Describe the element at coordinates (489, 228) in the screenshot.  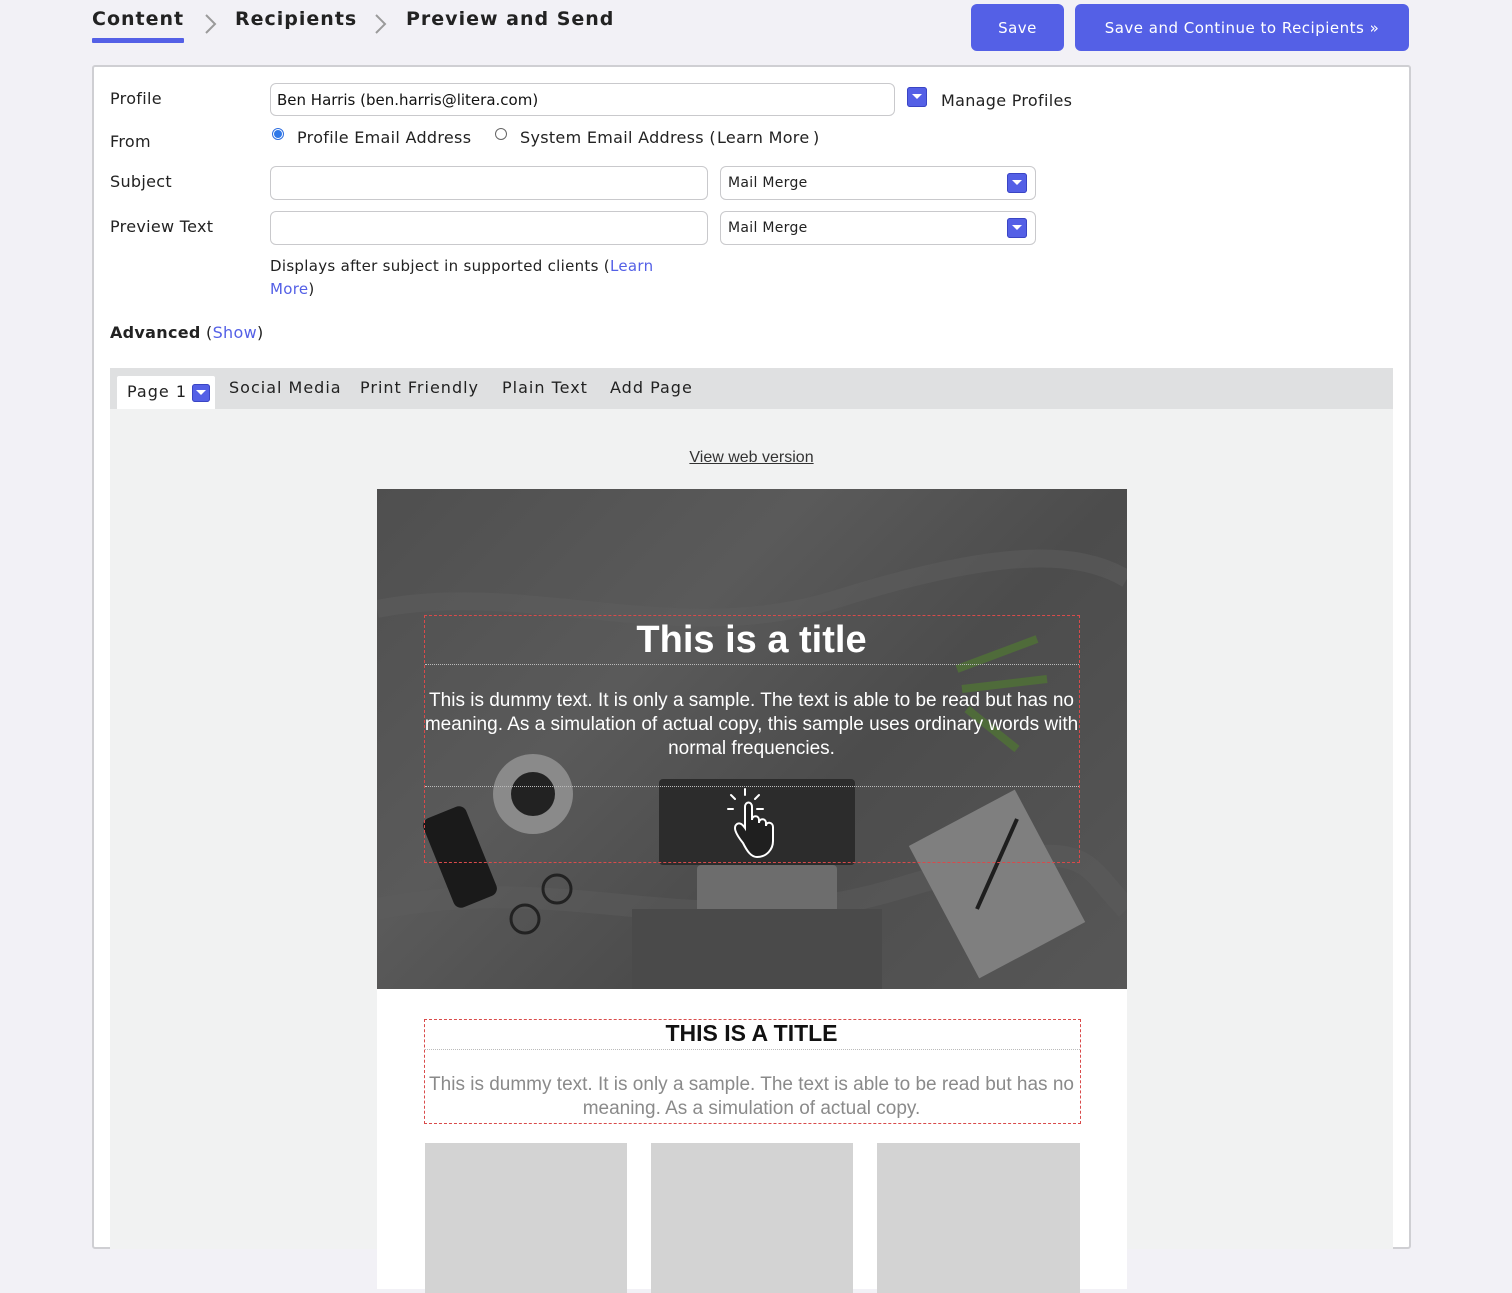
I see `preview-text-input` at that location.